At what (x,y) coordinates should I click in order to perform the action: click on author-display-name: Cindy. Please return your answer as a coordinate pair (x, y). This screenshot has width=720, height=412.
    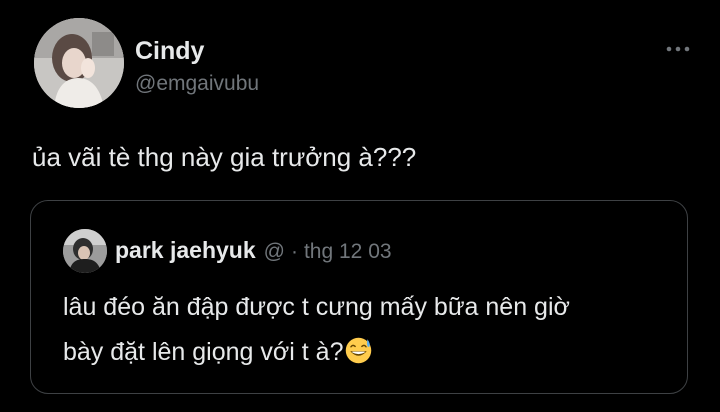
    Looking at the image, I should click on (169, 51).